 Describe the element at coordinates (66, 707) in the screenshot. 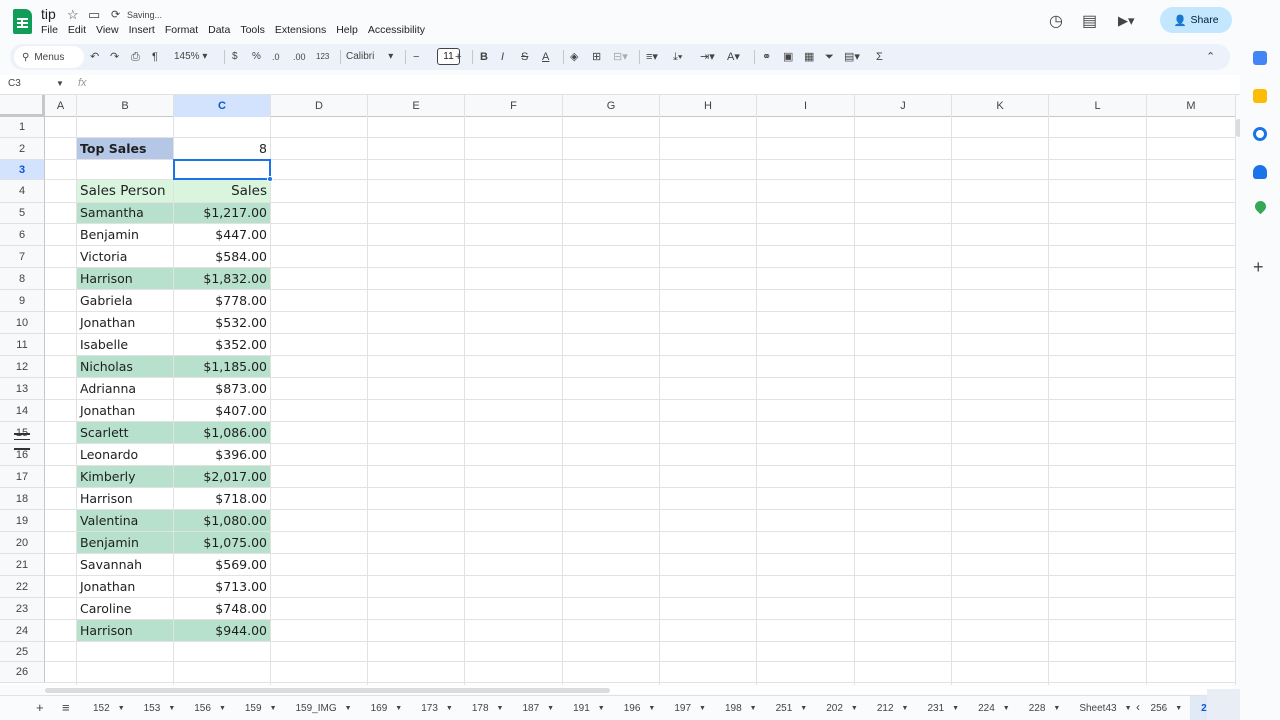

I see `all-sheets-icon: ≡` at that location.